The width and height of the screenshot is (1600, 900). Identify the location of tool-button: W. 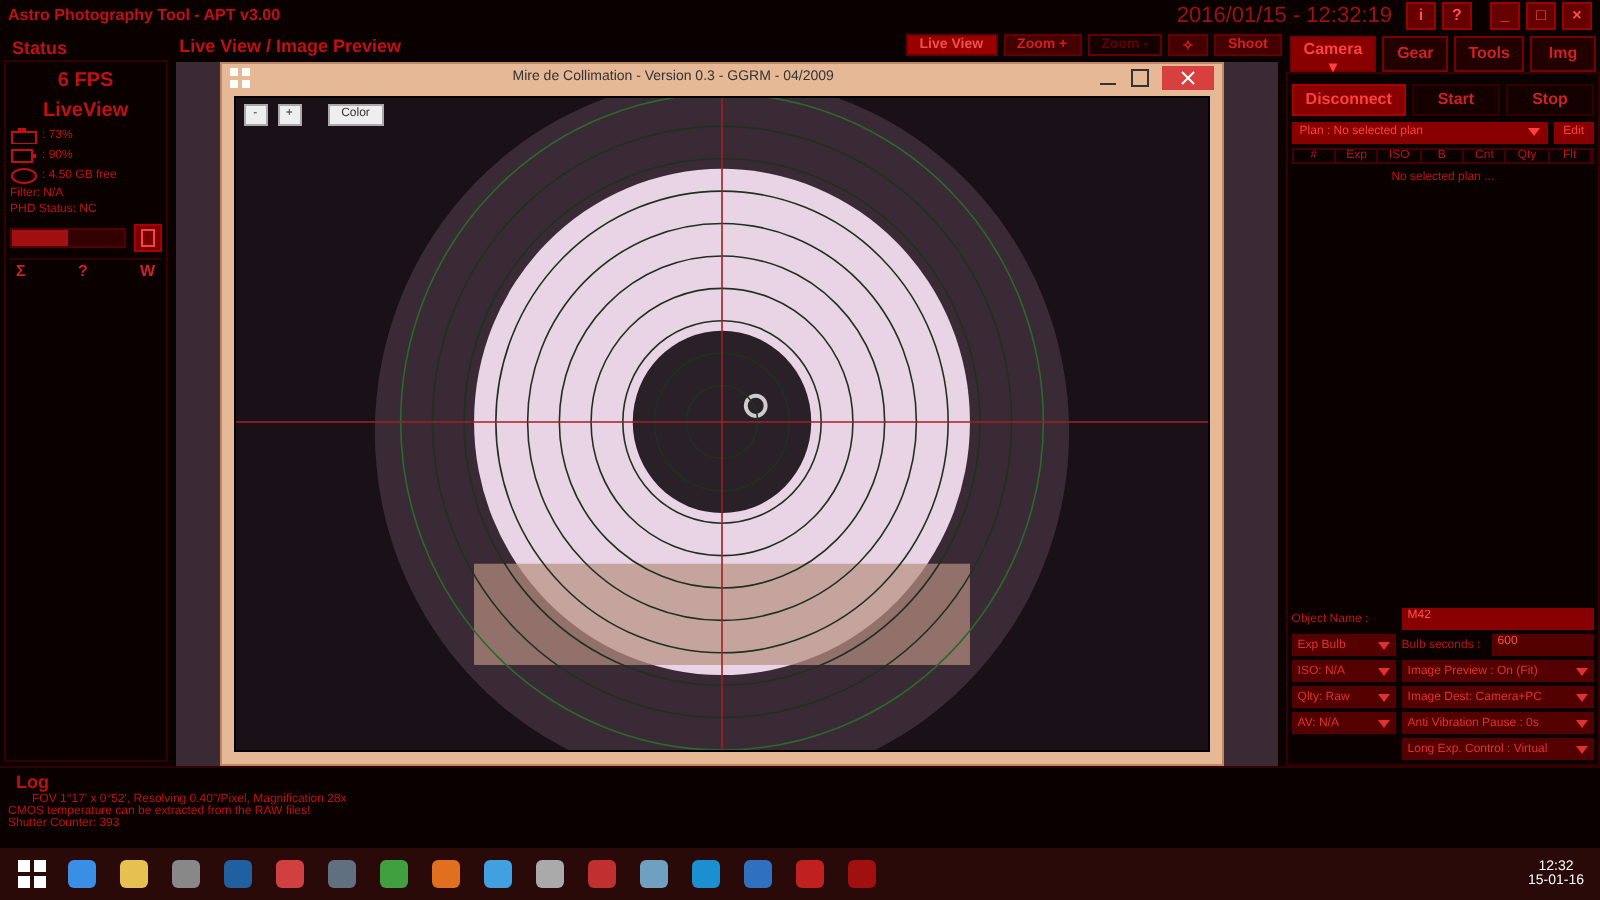
(148, 270).